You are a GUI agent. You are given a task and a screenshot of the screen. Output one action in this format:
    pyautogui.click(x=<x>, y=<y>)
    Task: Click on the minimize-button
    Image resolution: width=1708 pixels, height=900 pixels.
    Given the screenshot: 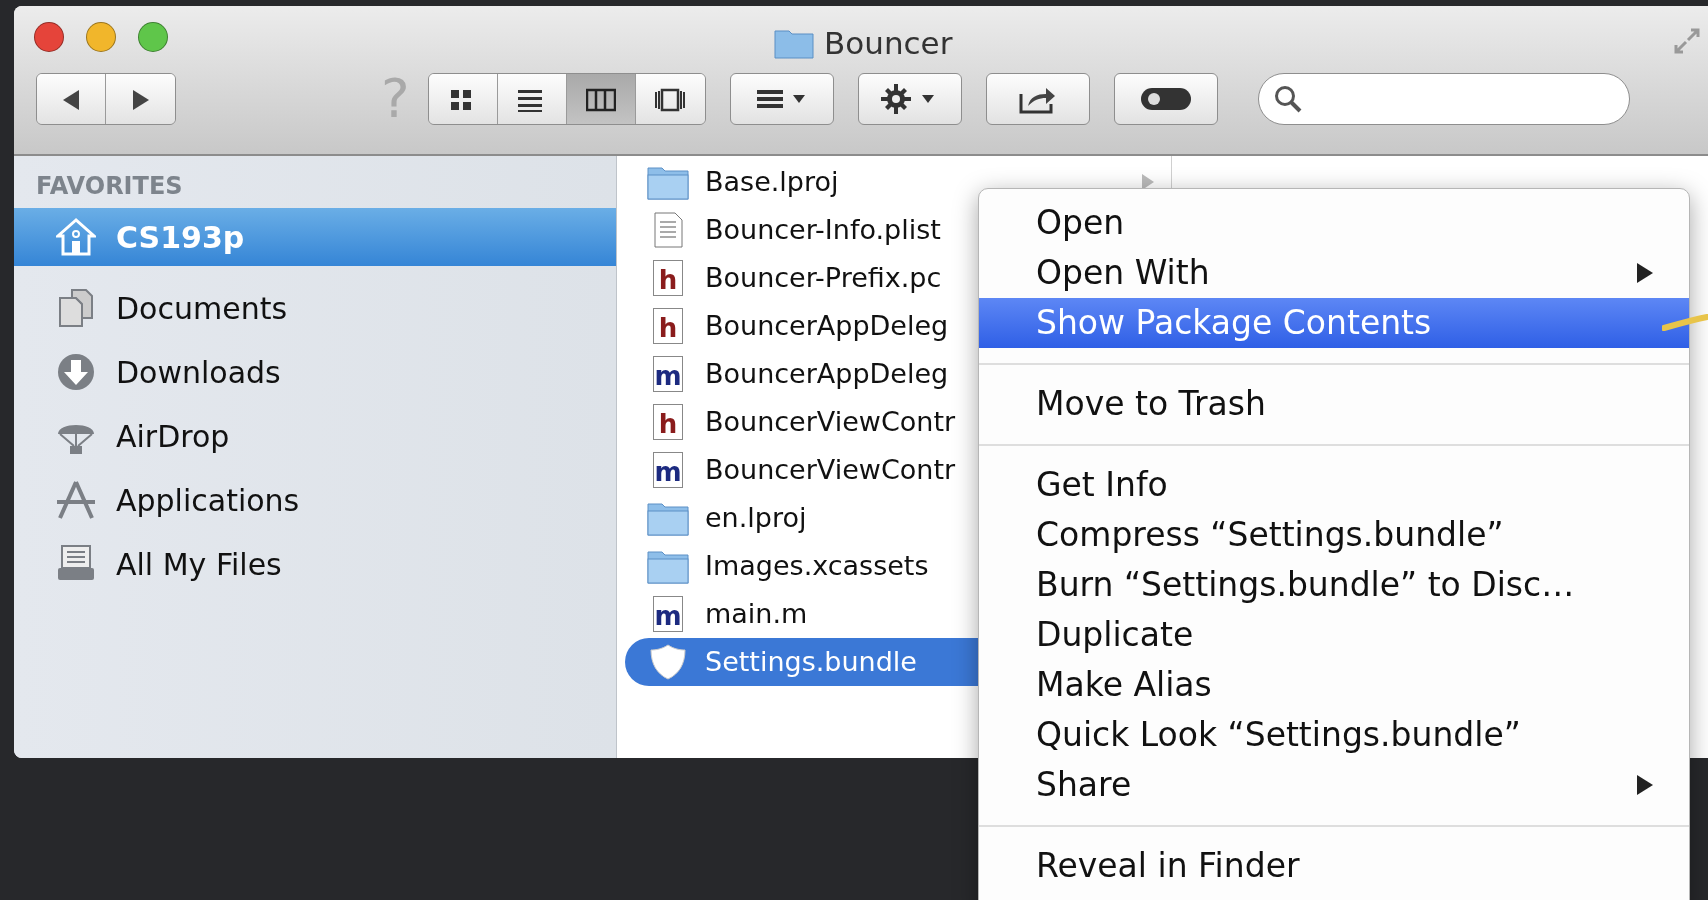 What is the action you would take?
    pyautogui.click(x=101, y=37)
    